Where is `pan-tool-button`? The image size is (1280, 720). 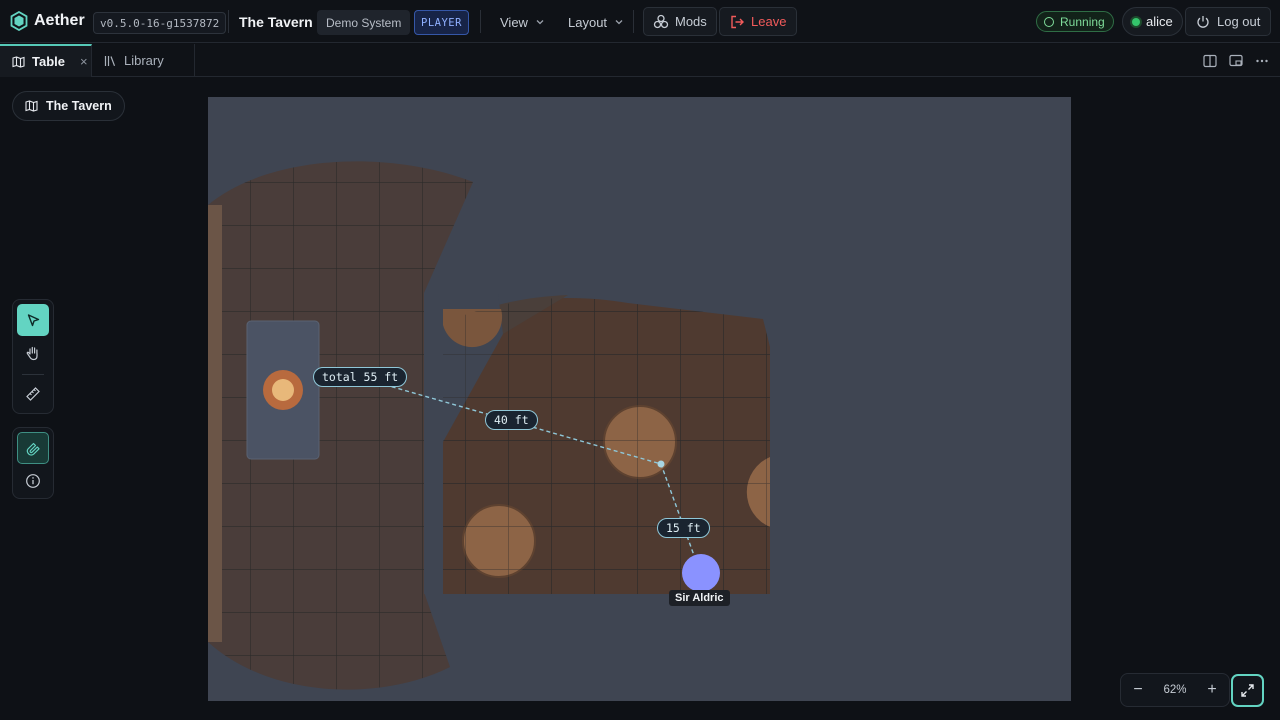
pan-tool-button is located at coordinates (33, 353).